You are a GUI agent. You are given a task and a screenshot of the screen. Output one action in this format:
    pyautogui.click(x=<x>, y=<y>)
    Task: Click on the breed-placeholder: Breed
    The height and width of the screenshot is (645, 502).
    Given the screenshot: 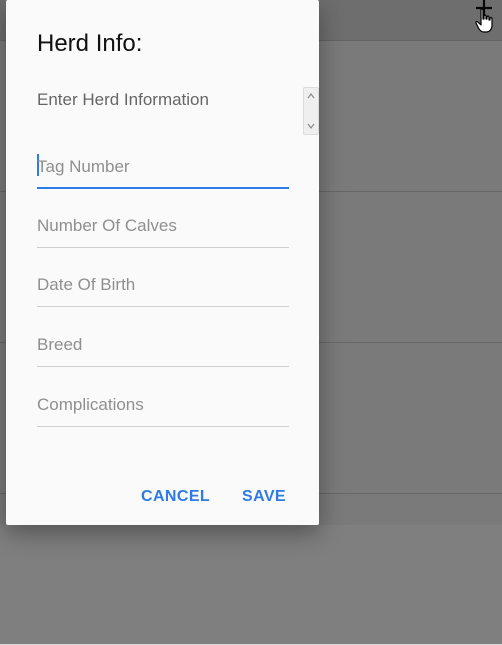 What is the action you would take?
    pyautogui.click(x=60, y=344)
    